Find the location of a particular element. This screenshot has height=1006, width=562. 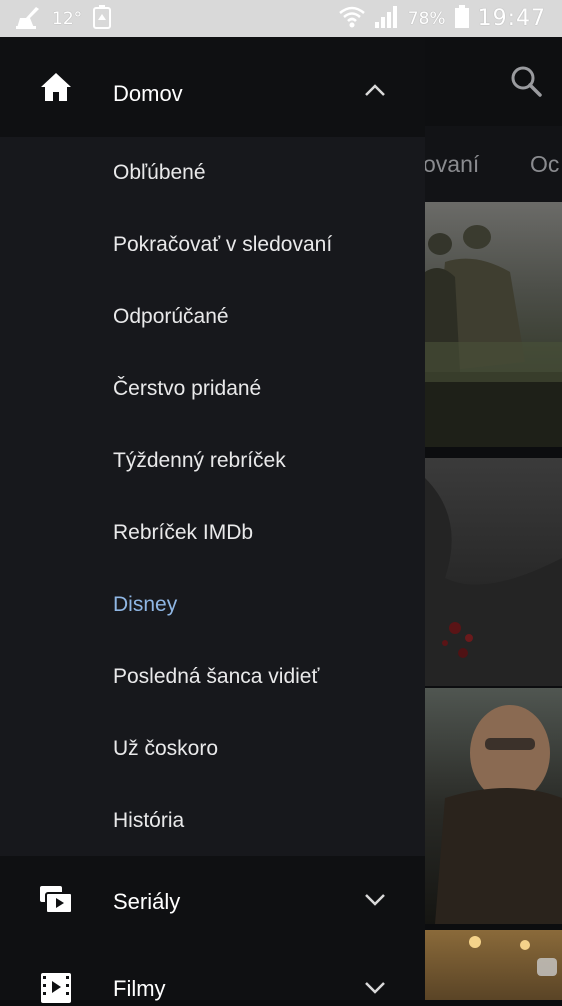

drawer-item-imdb-chart: Rebríček IMDb is located at coordinates (212, 533).